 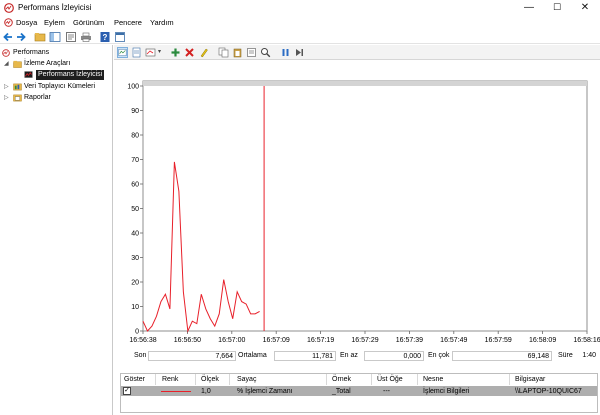 What do you see at coordinates (192, 356) in the screenshot?
I see `last-value: 7,664` at bounding box center [192, 356].